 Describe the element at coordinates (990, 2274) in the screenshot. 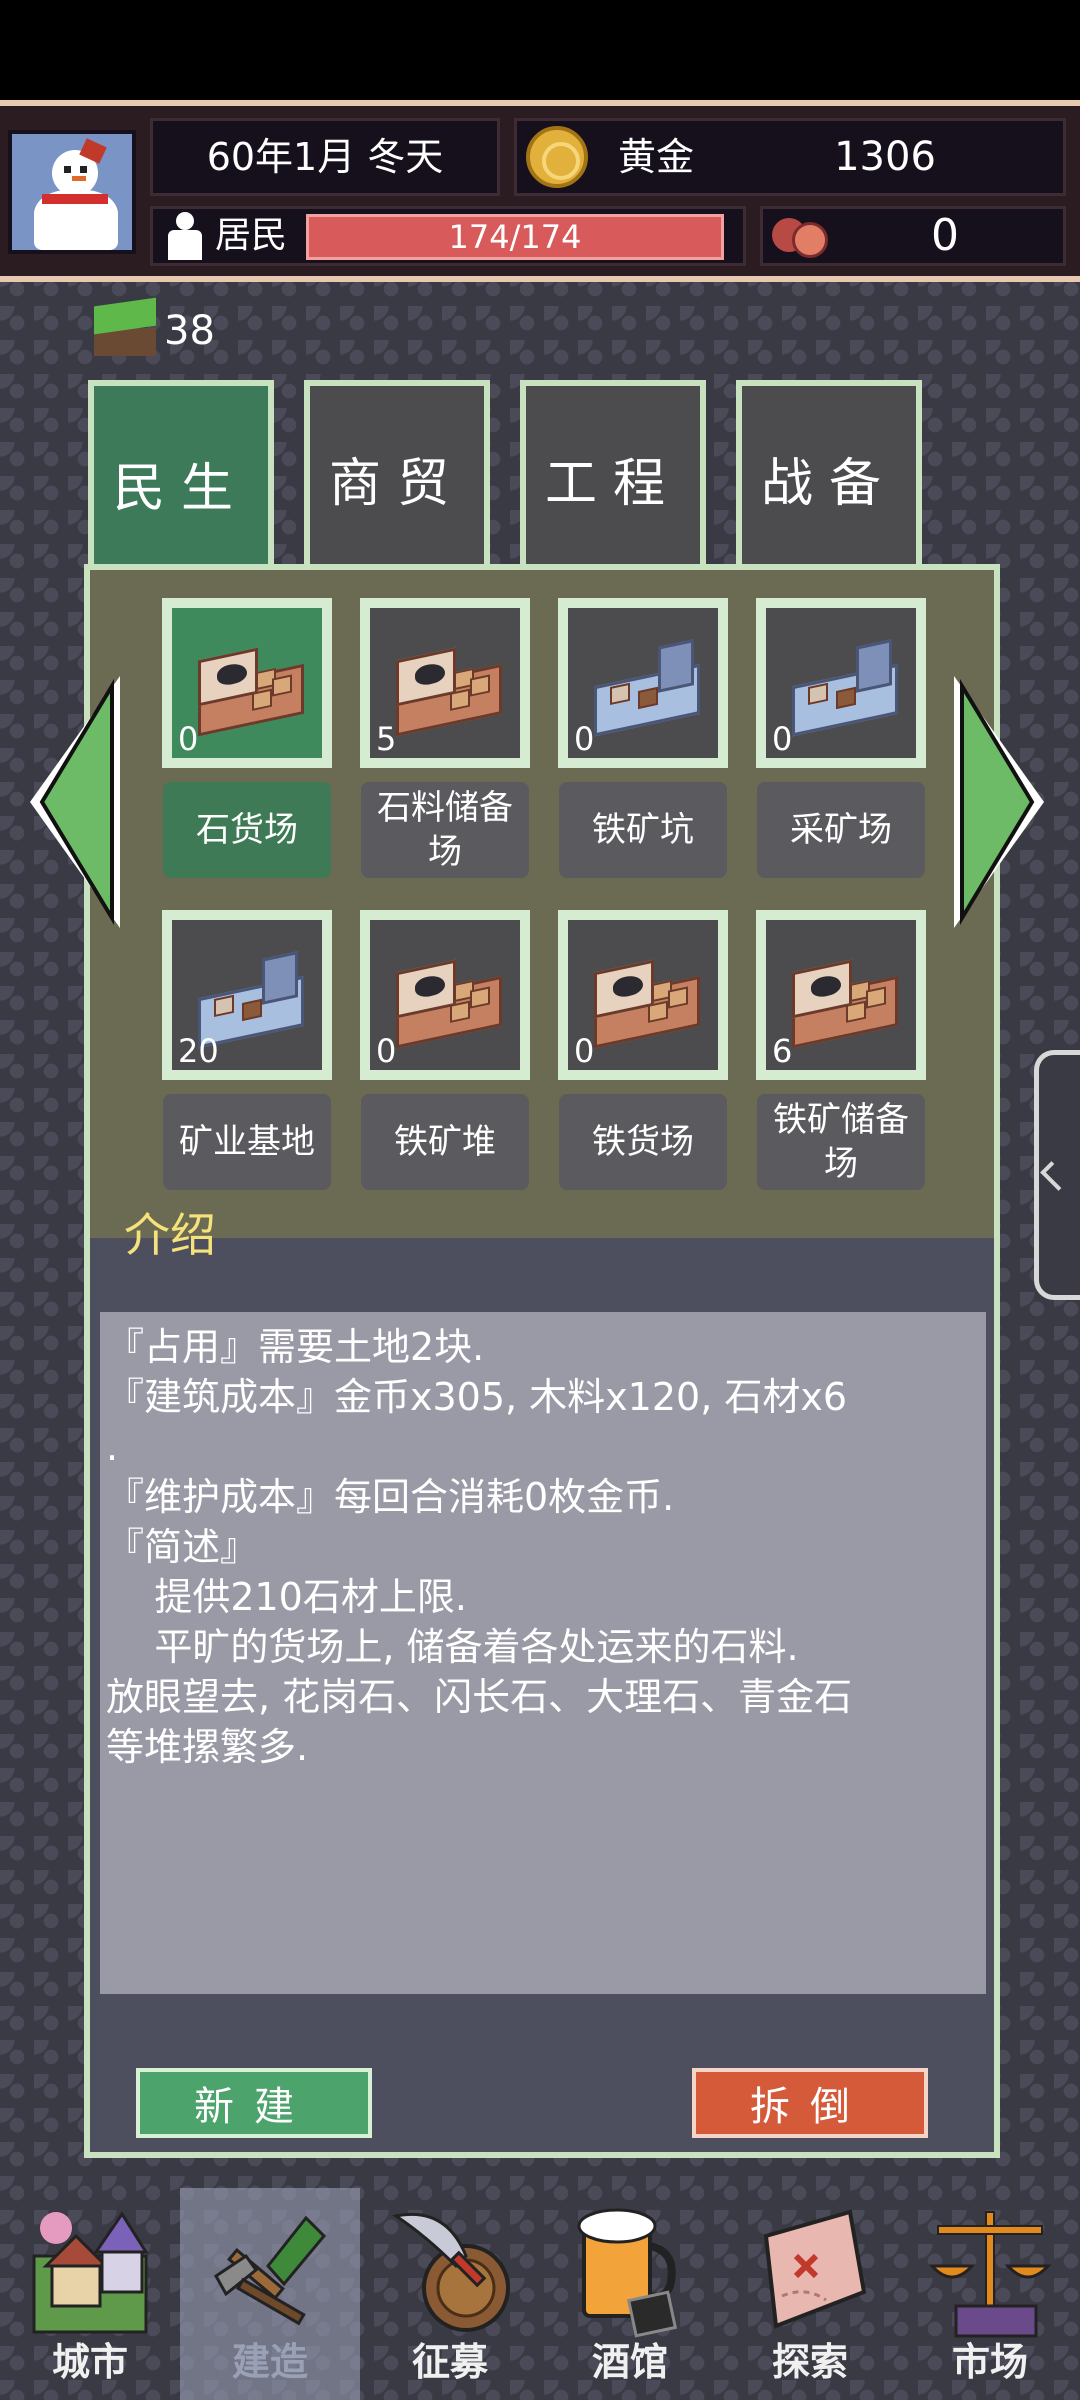

I see `scales-icon` at that location.